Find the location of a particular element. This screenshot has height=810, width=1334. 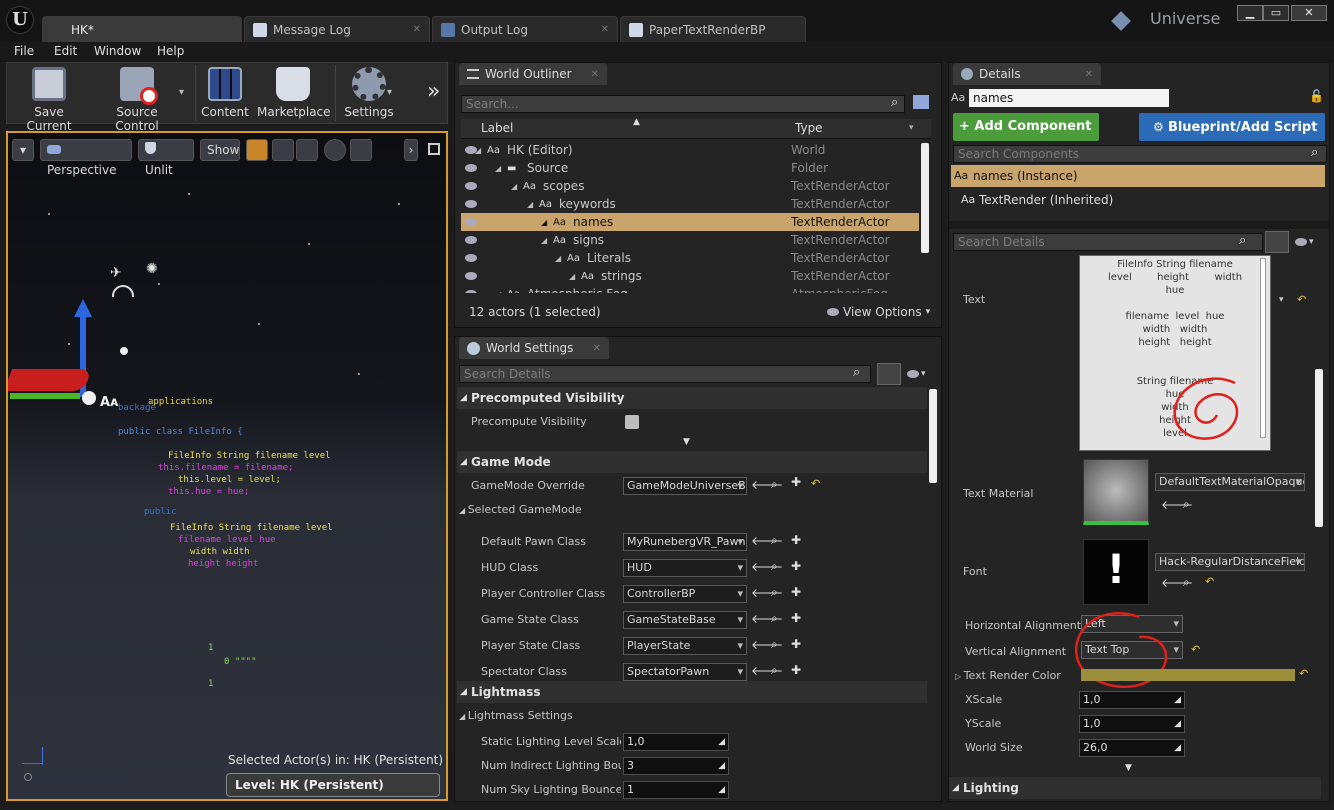

tab-world-settings: World Settings ✕ is located at coordinates (534, 348).